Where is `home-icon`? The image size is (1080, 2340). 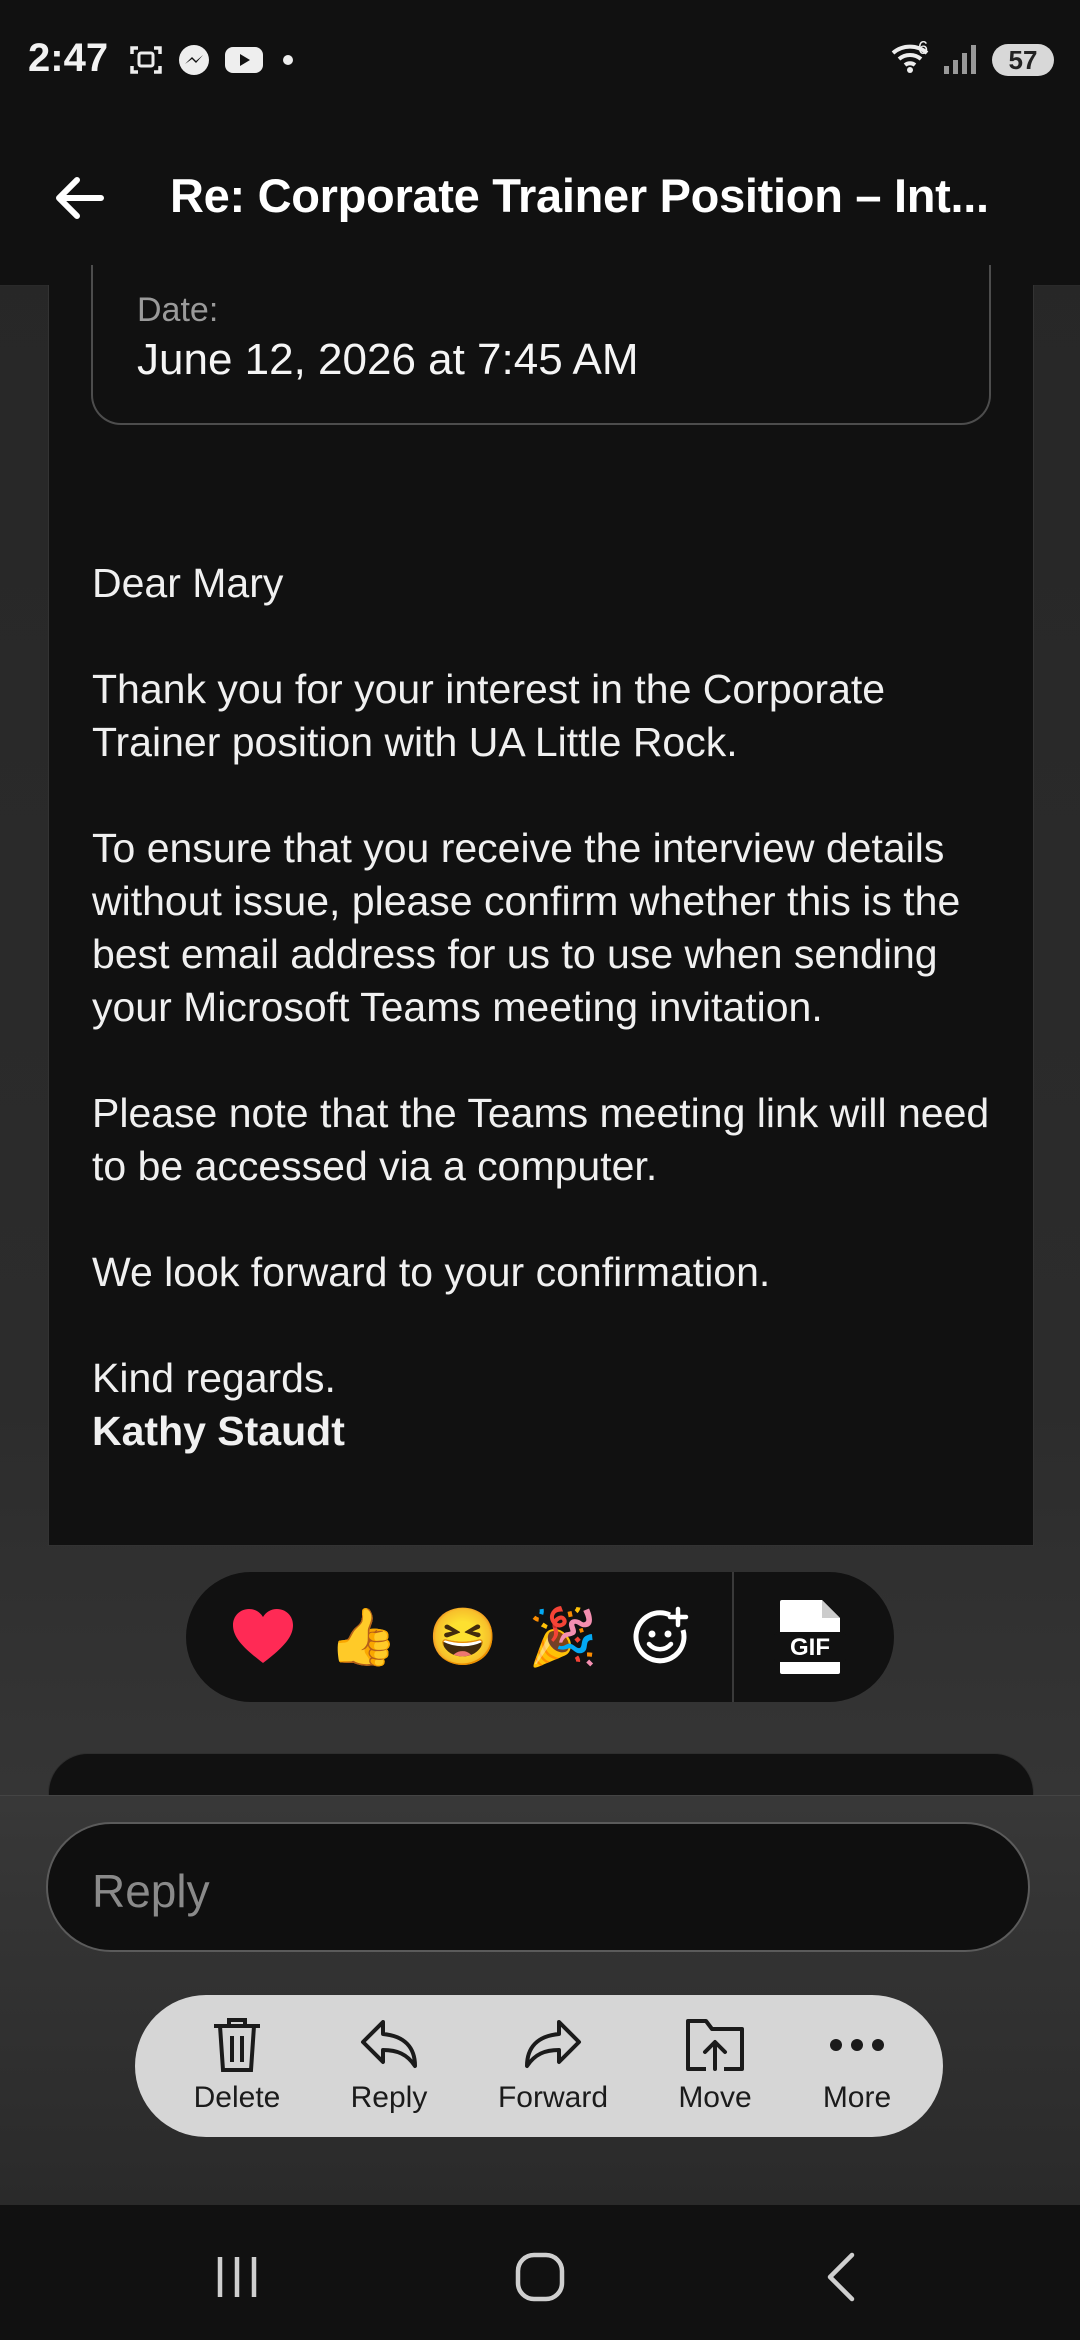
home-icon is located at coordinates (540, 2277).